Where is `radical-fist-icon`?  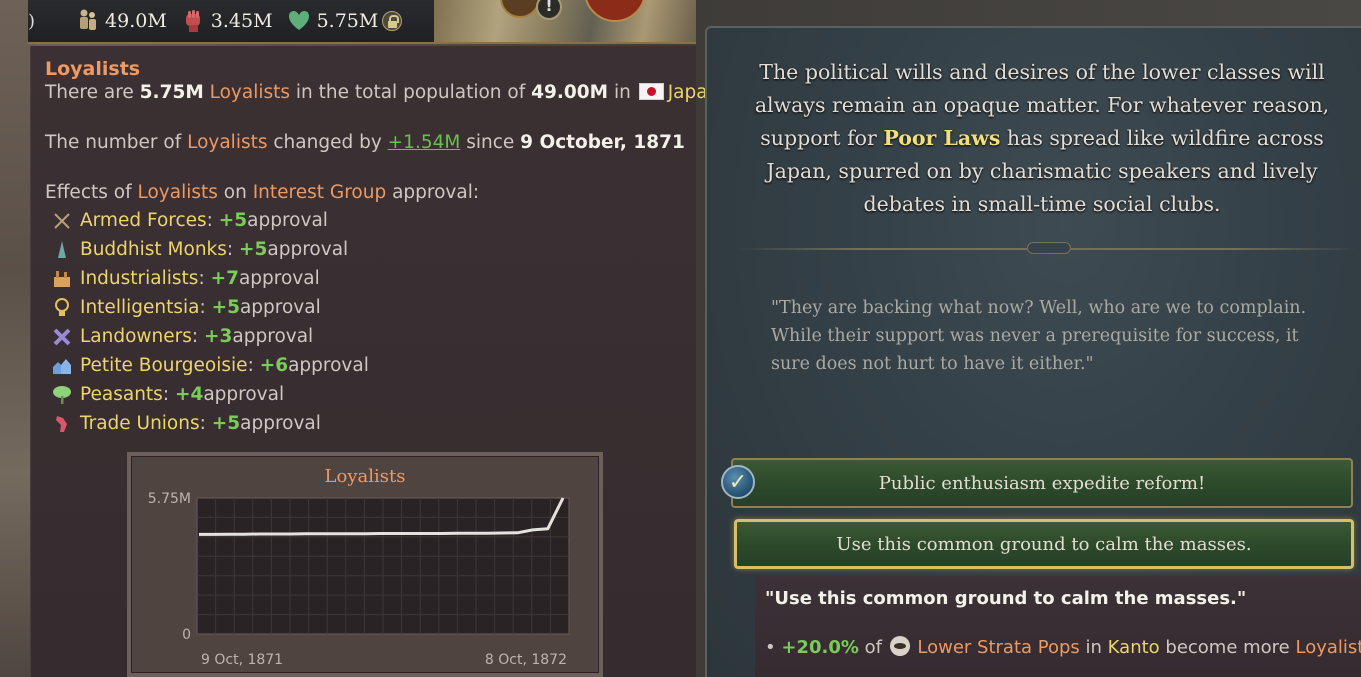
radical-fist-icon is located at coordinates (192, 21).